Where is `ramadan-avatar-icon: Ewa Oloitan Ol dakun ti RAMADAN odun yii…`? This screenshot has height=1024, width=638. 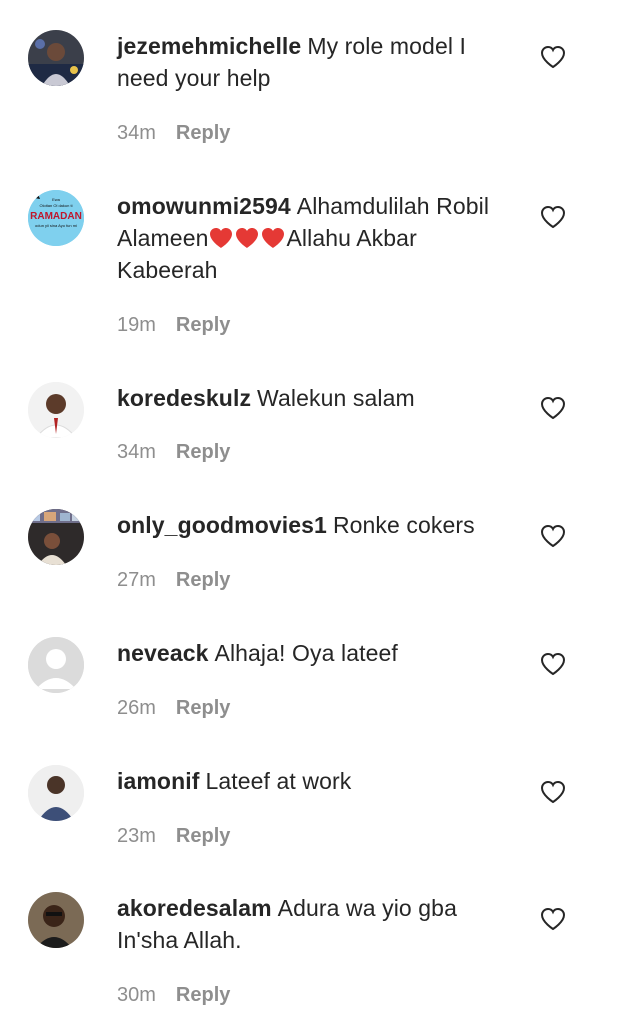 ramadan-avatar-icon: Ewa Oloitan Ol dakun ti RAMADAN odun yii… is located at coordinates (56, 218).